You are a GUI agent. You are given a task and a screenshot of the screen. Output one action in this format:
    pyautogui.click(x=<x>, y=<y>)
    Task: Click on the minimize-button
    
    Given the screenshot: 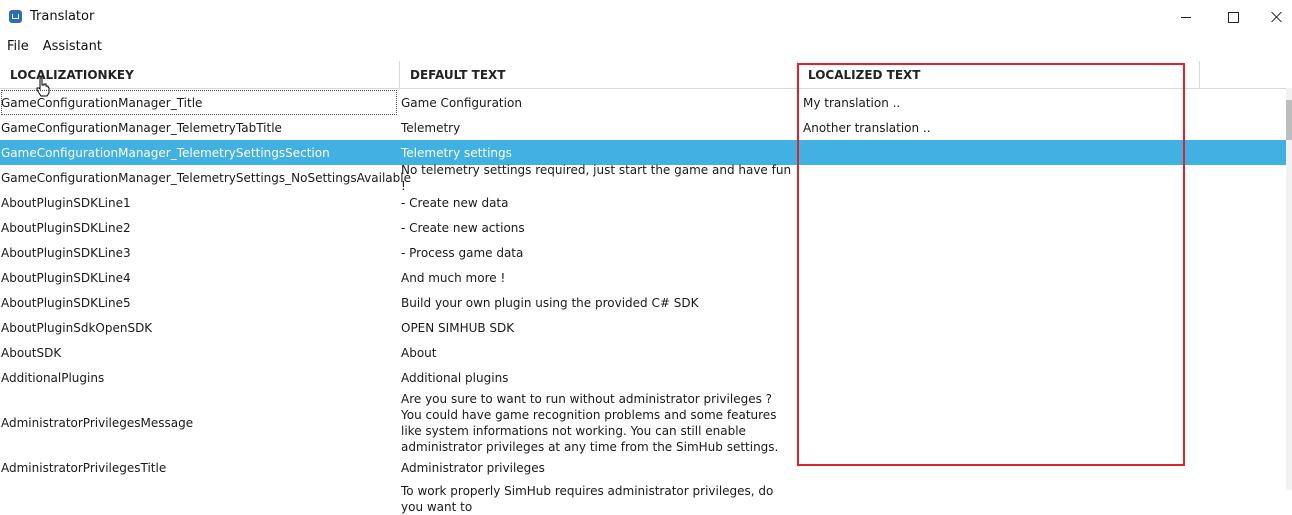 What is the action you would take?
    pyautogui.click(x=1186, y=17)
    